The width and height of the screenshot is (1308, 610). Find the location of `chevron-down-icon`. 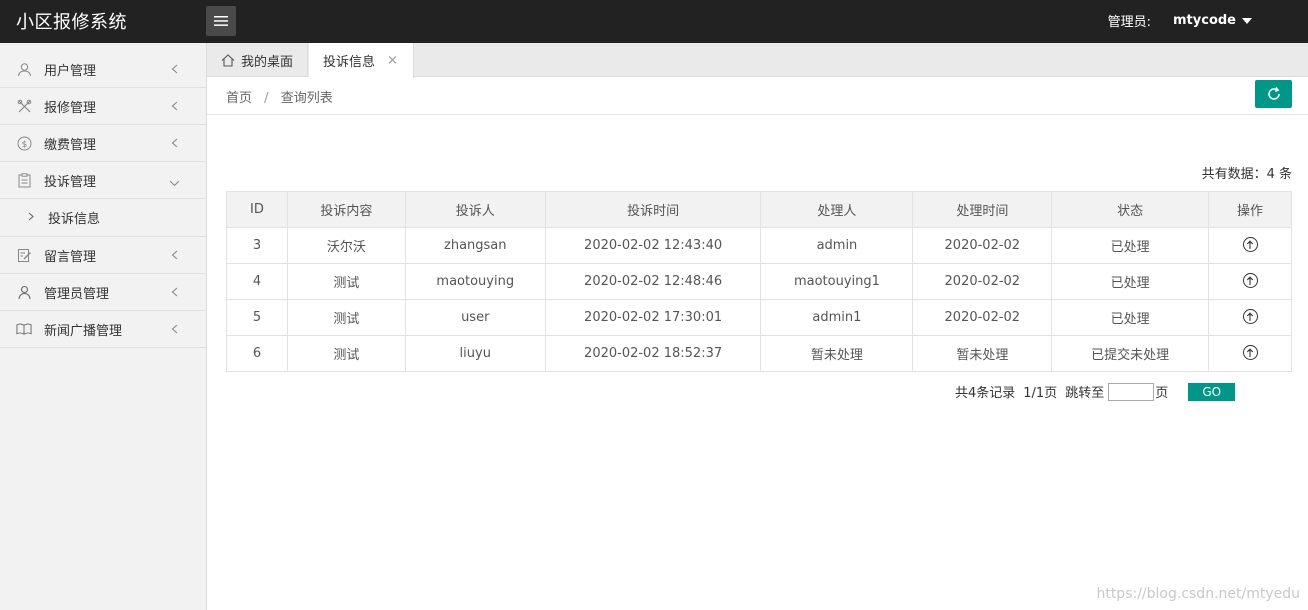

chevron-down-icon is located at coordinates (174, 183).